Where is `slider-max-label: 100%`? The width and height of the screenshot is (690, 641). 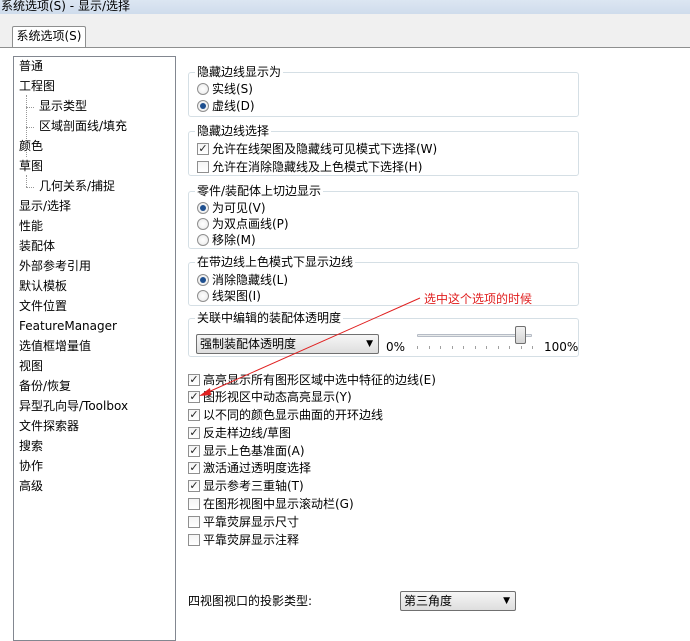
slider-max-label: 100% is located at coordinates (561, 347).